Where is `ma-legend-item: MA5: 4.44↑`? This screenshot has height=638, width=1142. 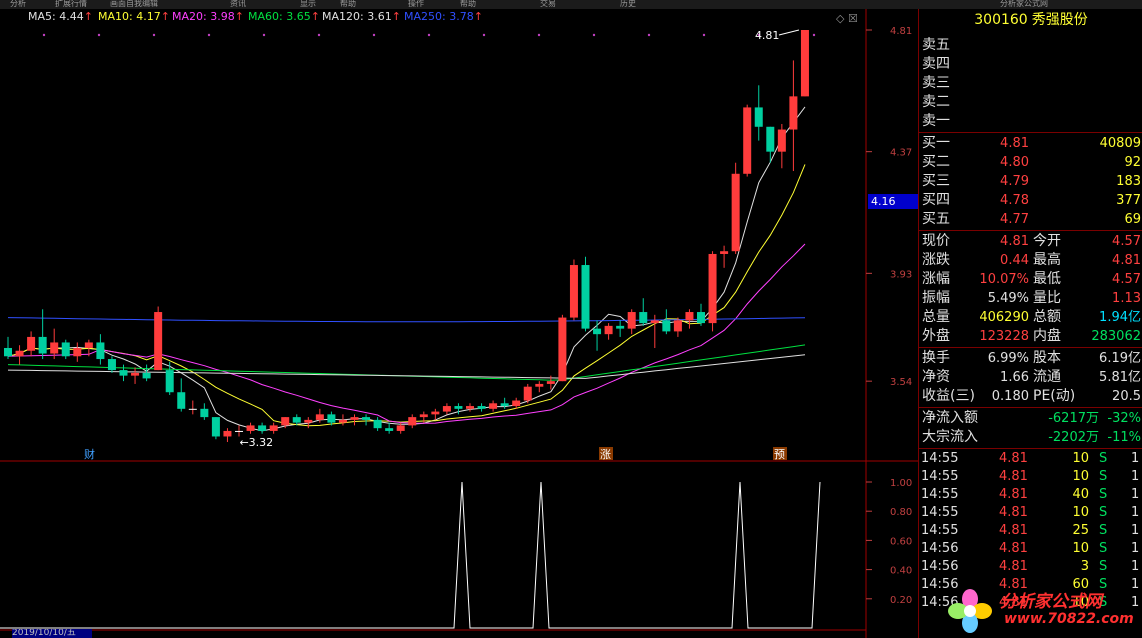 ma-legend-item: MA5: 4.44↑ is located at coordinates (60, 16).